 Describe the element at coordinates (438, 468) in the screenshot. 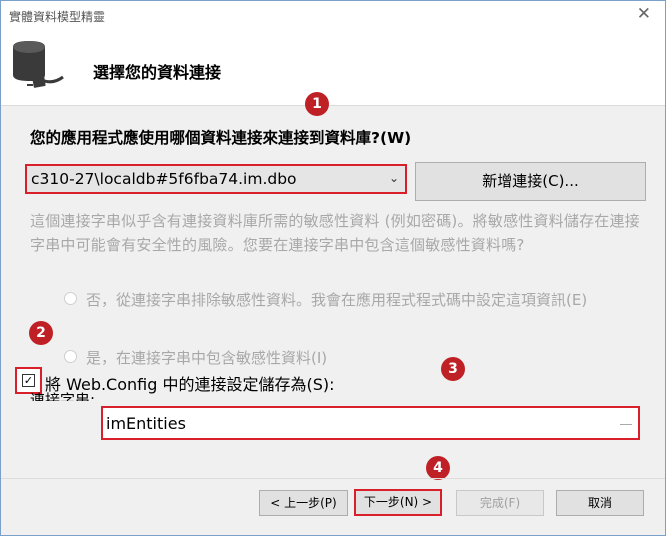

I see `step-badge-4: 4` at that location.